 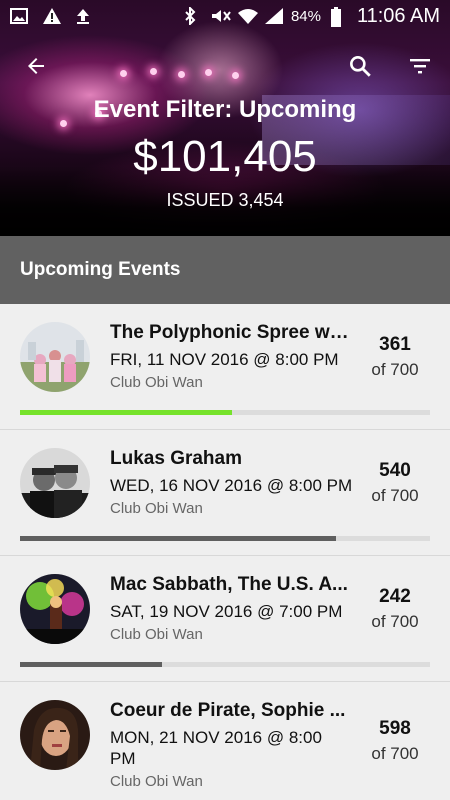 I want to click on tickets-sold-count: 540, so click(x=395, y=470).